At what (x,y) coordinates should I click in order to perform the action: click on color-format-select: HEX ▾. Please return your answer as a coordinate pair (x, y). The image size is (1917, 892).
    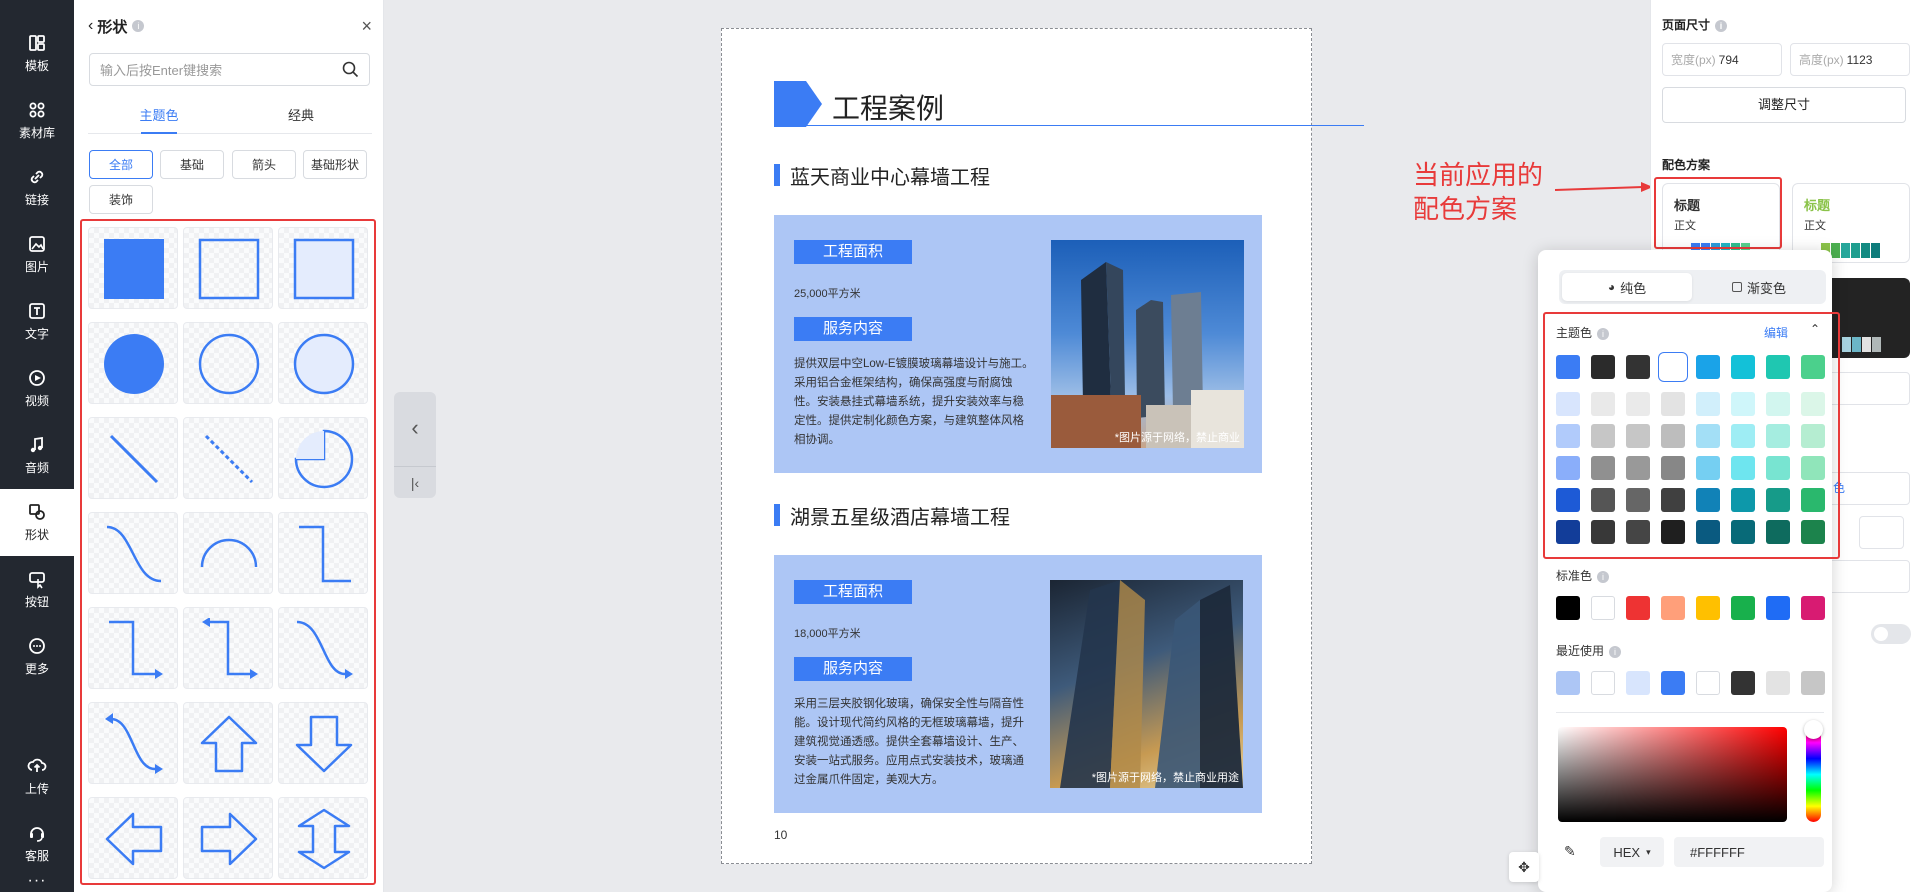
    Looking at the image, I should click on (1632, 852).